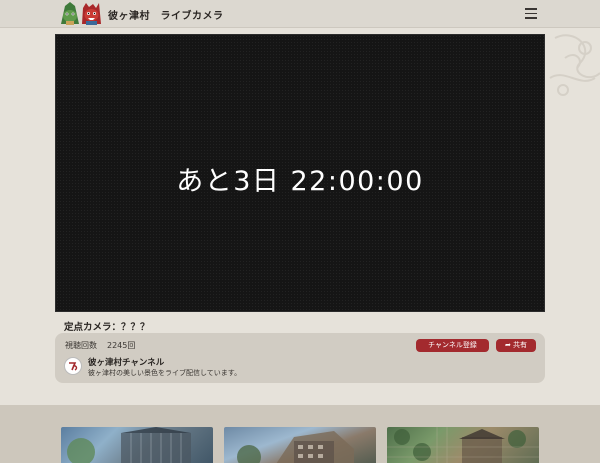  I want to click on channel-description: 彼ヶ津村の美しい景色をライブ配信しています。, so click(165, 373).